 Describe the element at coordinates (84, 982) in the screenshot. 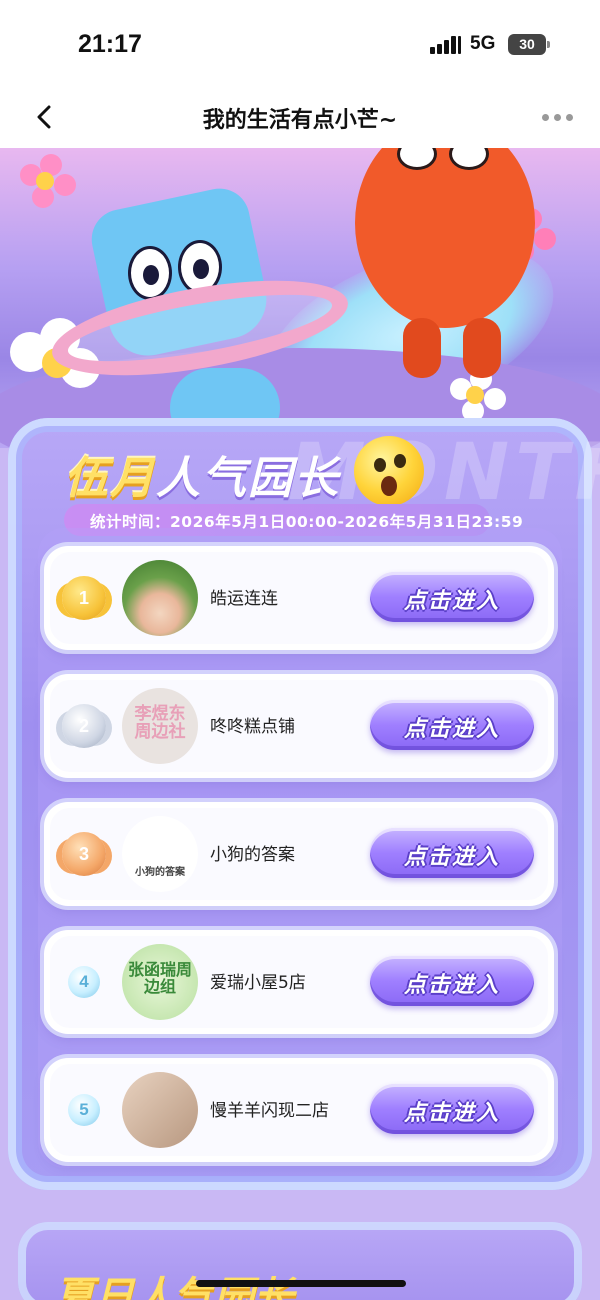

I see `rank-medal-icon: 4` at that location.